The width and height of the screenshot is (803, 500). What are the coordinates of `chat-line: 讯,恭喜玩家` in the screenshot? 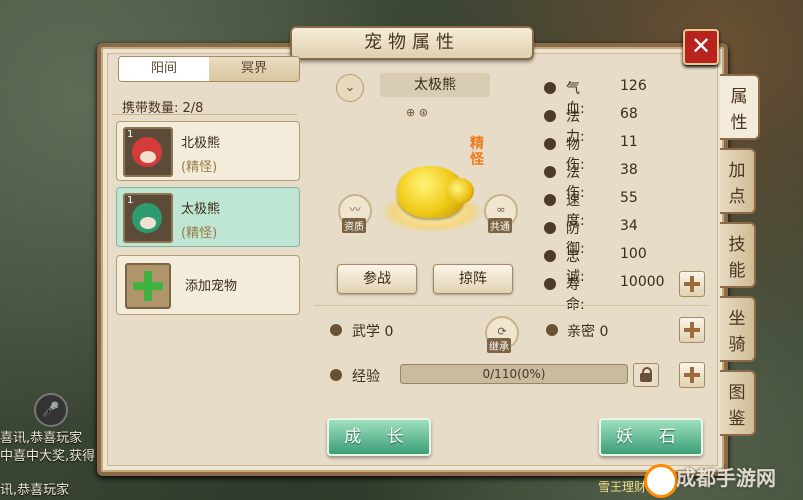 It's located at (35, 490).